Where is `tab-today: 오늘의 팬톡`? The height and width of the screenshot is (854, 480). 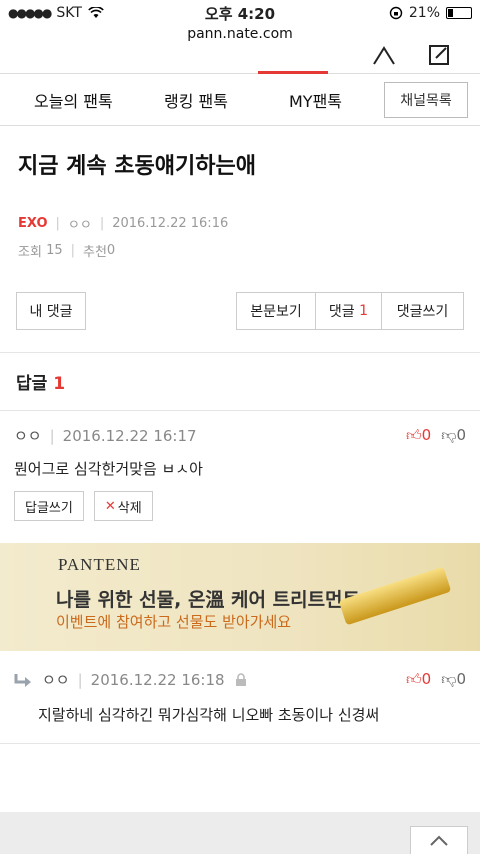 tab-today: 오늘의 팬톡 is located at coordinates (73, 100).